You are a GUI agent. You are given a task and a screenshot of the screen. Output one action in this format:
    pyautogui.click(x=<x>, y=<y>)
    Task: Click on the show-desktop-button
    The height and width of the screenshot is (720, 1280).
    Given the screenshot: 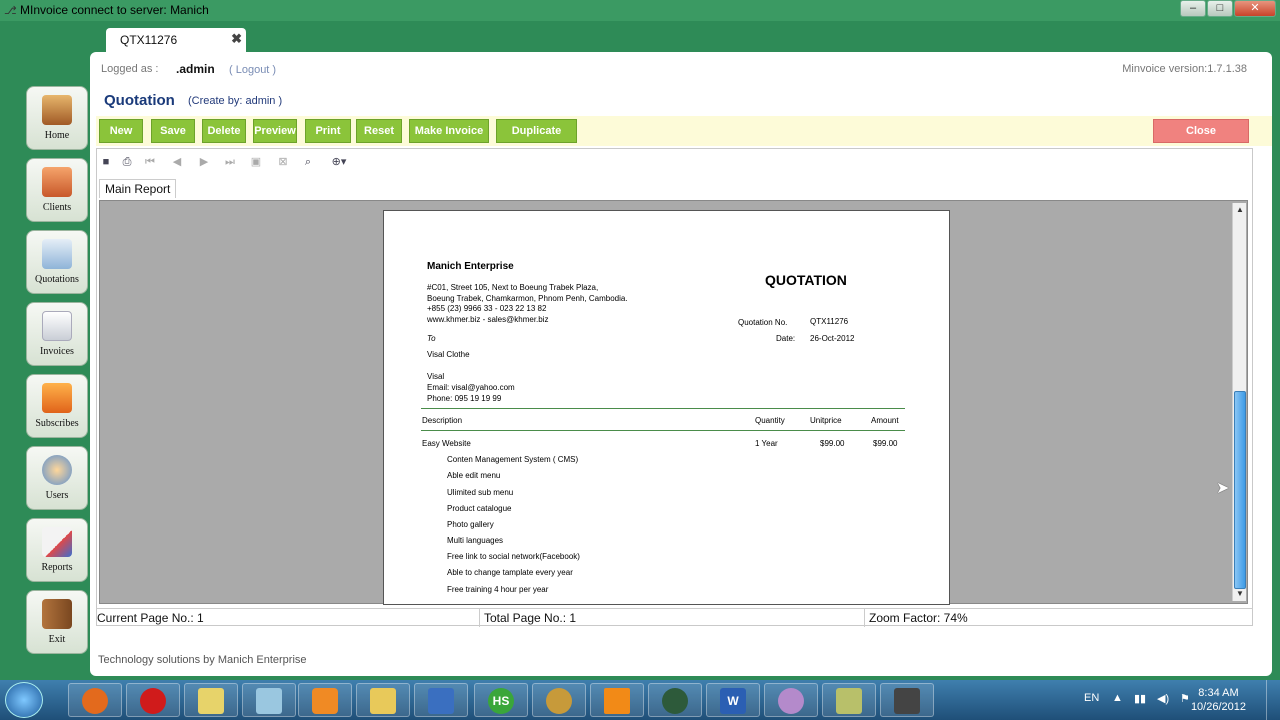 What is the action you would take?
    pyautogui.click(x=1273, y=700)
    